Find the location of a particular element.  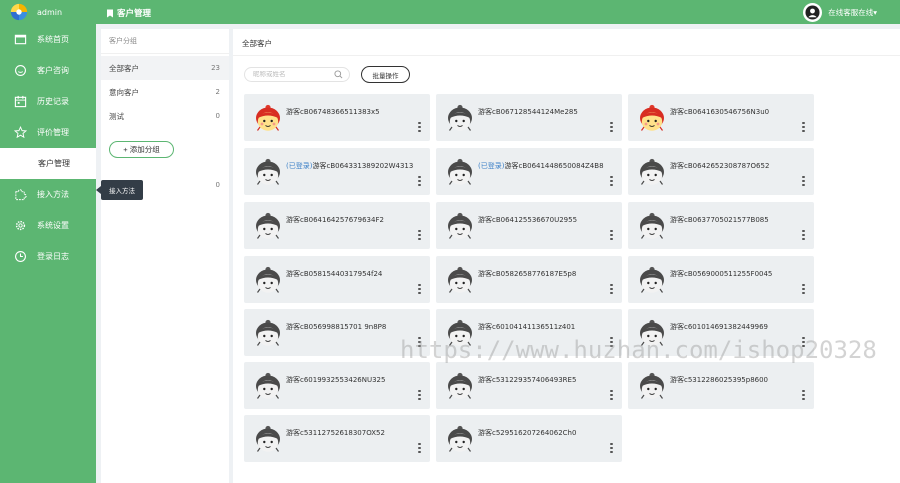

search-icon is located at coordinates (338, 74).